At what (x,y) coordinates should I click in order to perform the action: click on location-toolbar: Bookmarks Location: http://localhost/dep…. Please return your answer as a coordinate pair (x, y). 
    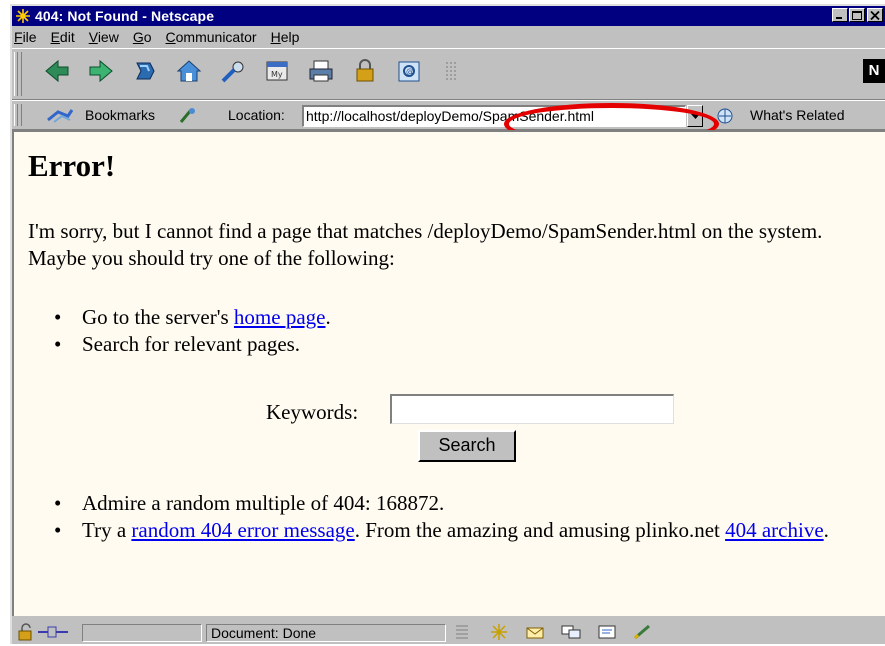
    Looking at the image, I should click on (448, 122).